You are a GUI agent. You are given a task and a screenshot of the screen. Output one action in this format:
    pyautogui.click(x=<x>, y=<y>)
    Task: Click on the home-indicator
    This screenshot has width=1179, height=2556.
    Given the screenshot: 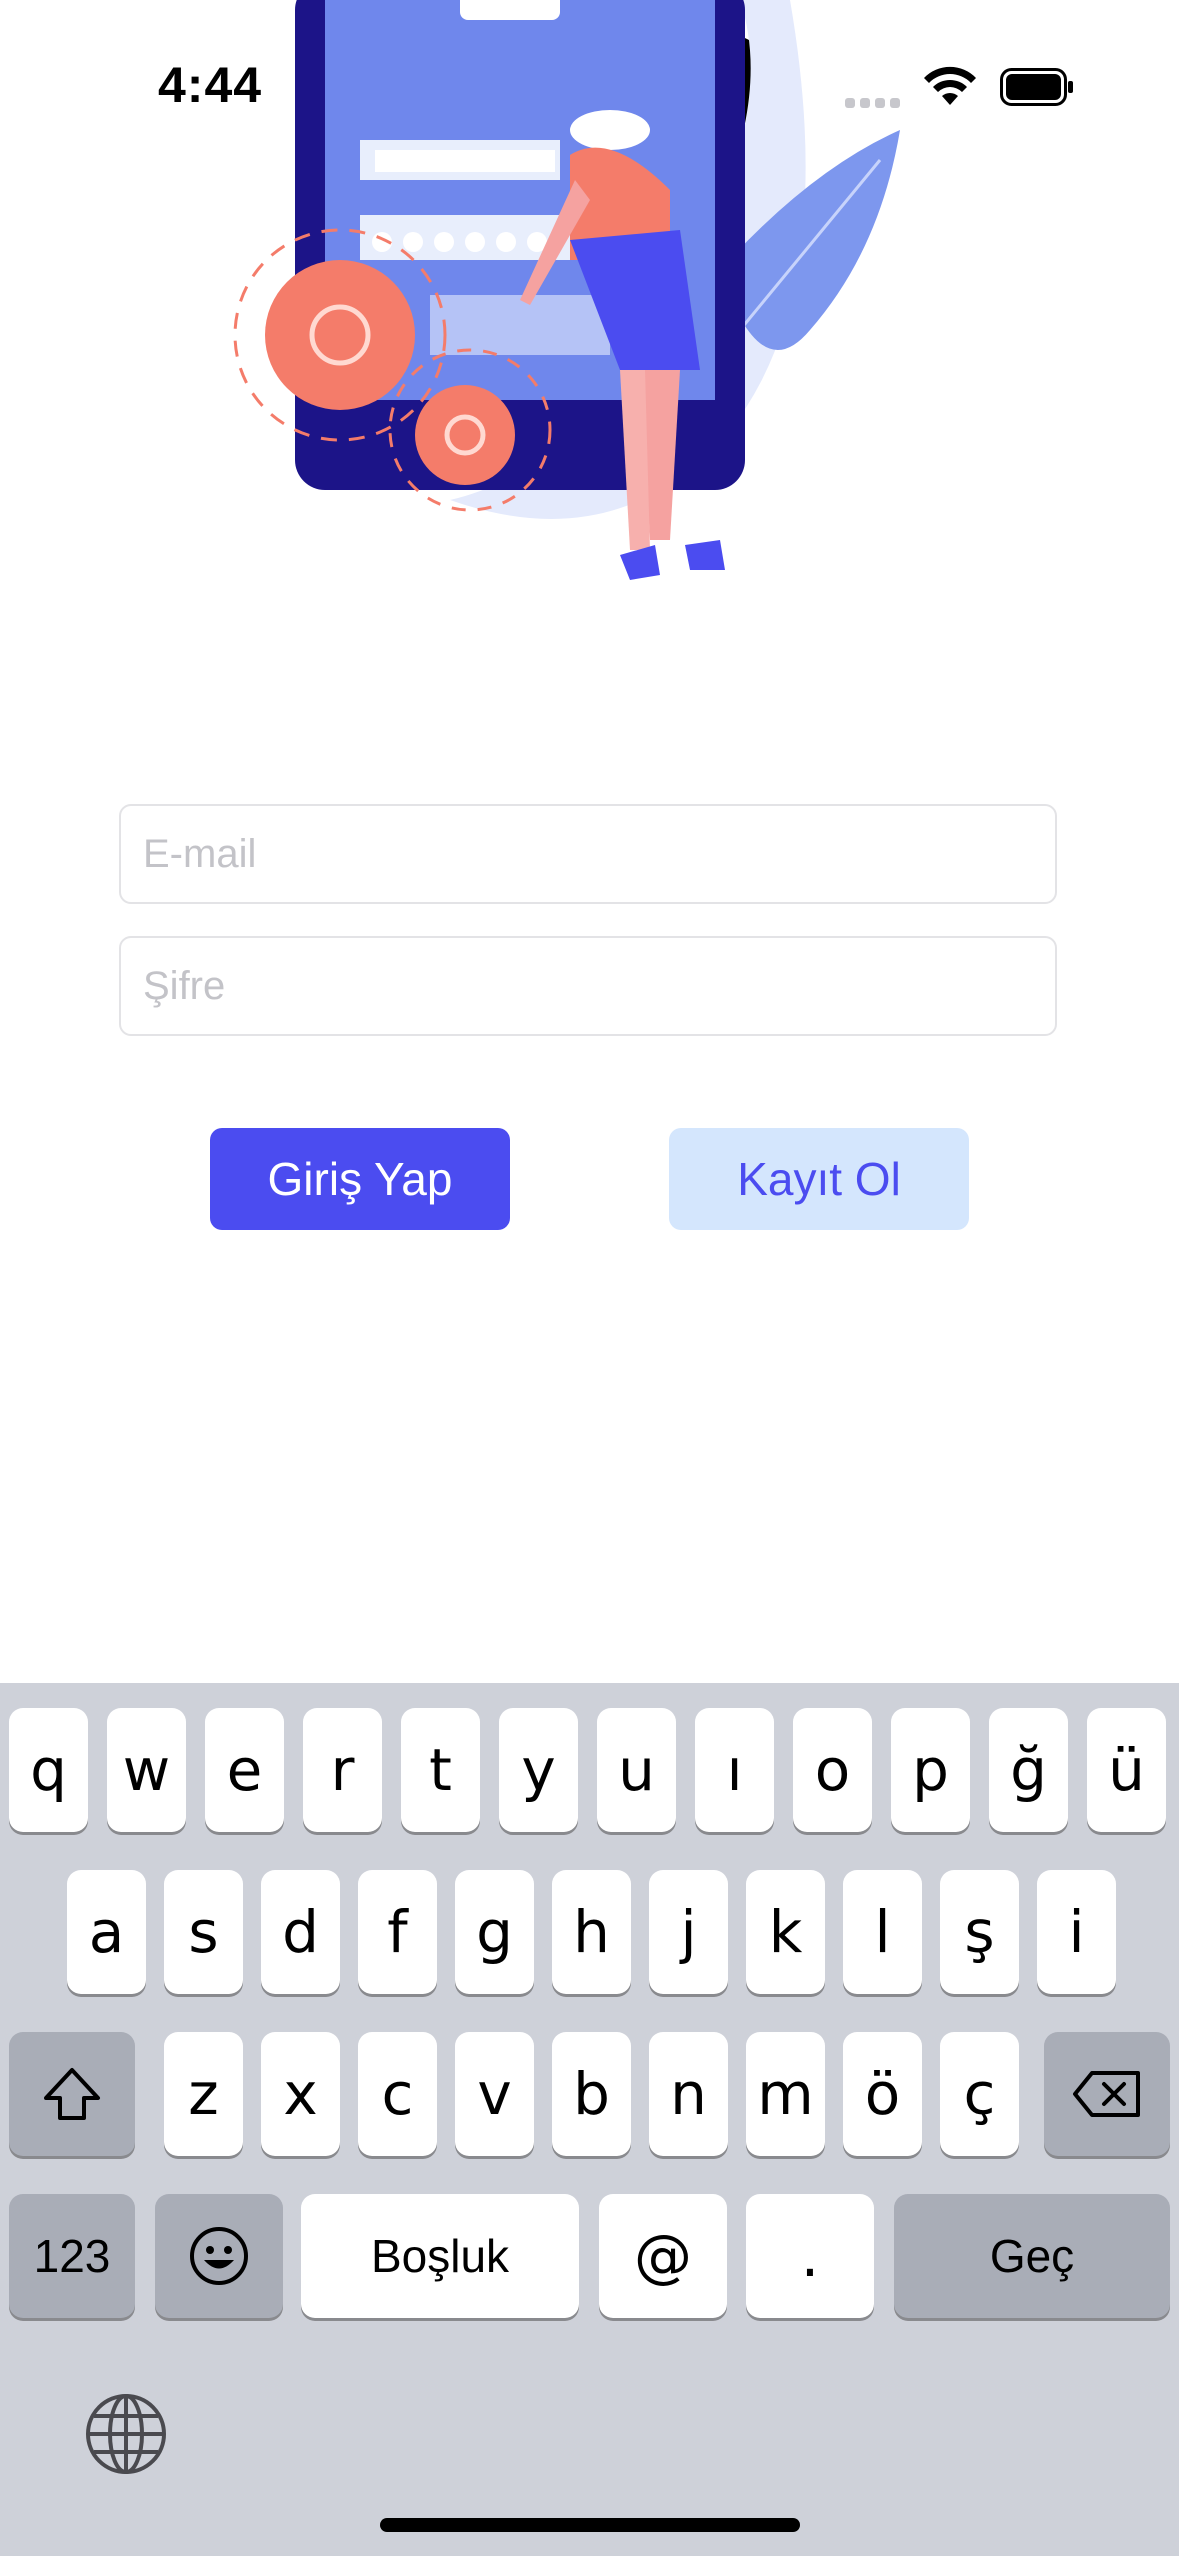 What is the action you would take?
    pyautogui.click(x=590, y=2525)
    